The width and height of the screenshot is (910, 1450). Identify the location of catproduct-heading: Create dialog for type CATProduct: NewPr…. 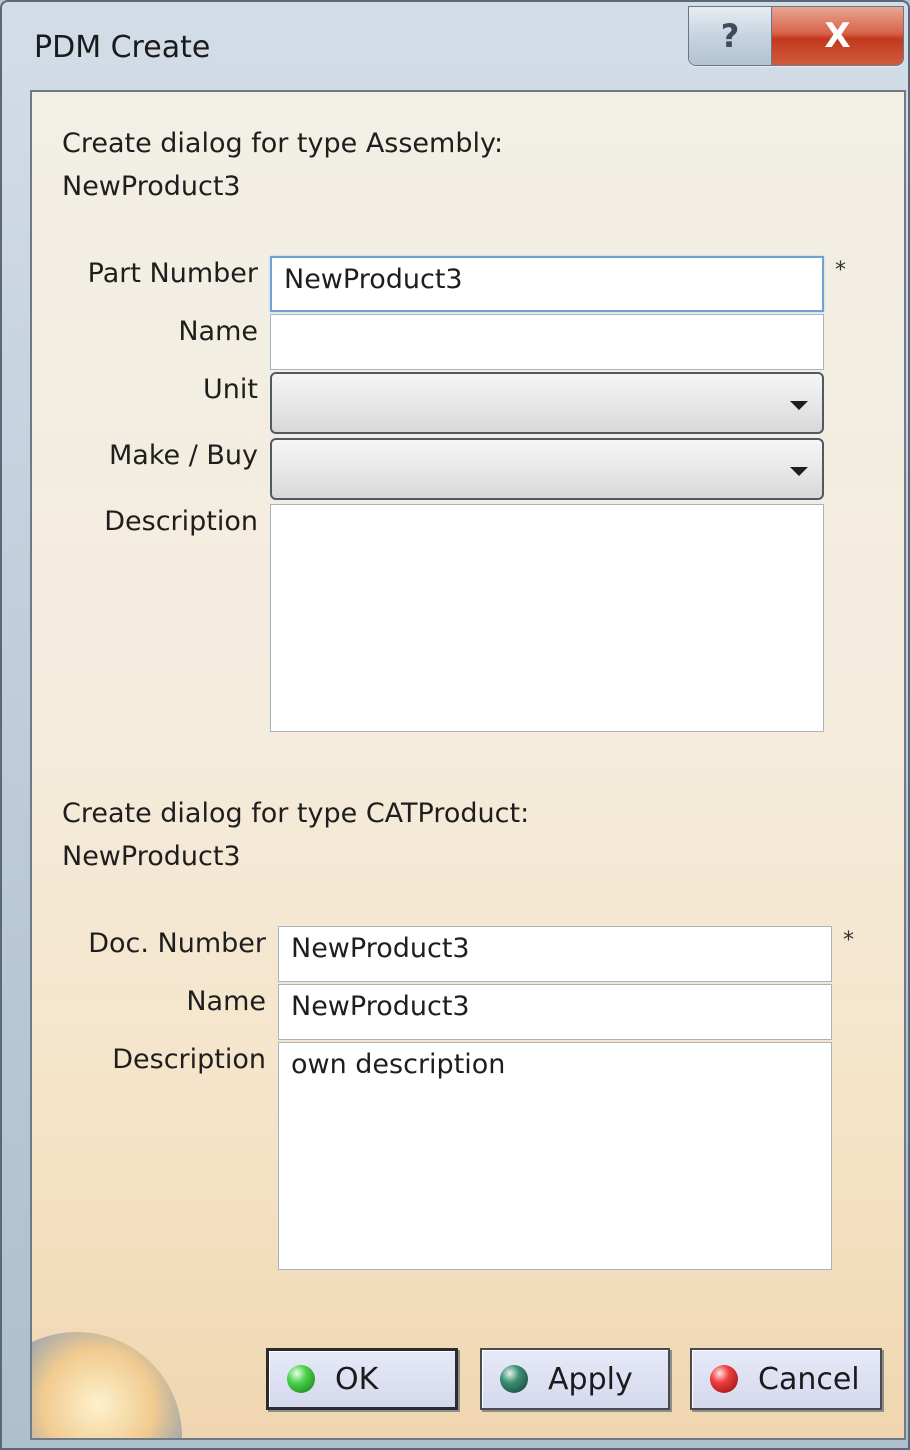
(295, 835).